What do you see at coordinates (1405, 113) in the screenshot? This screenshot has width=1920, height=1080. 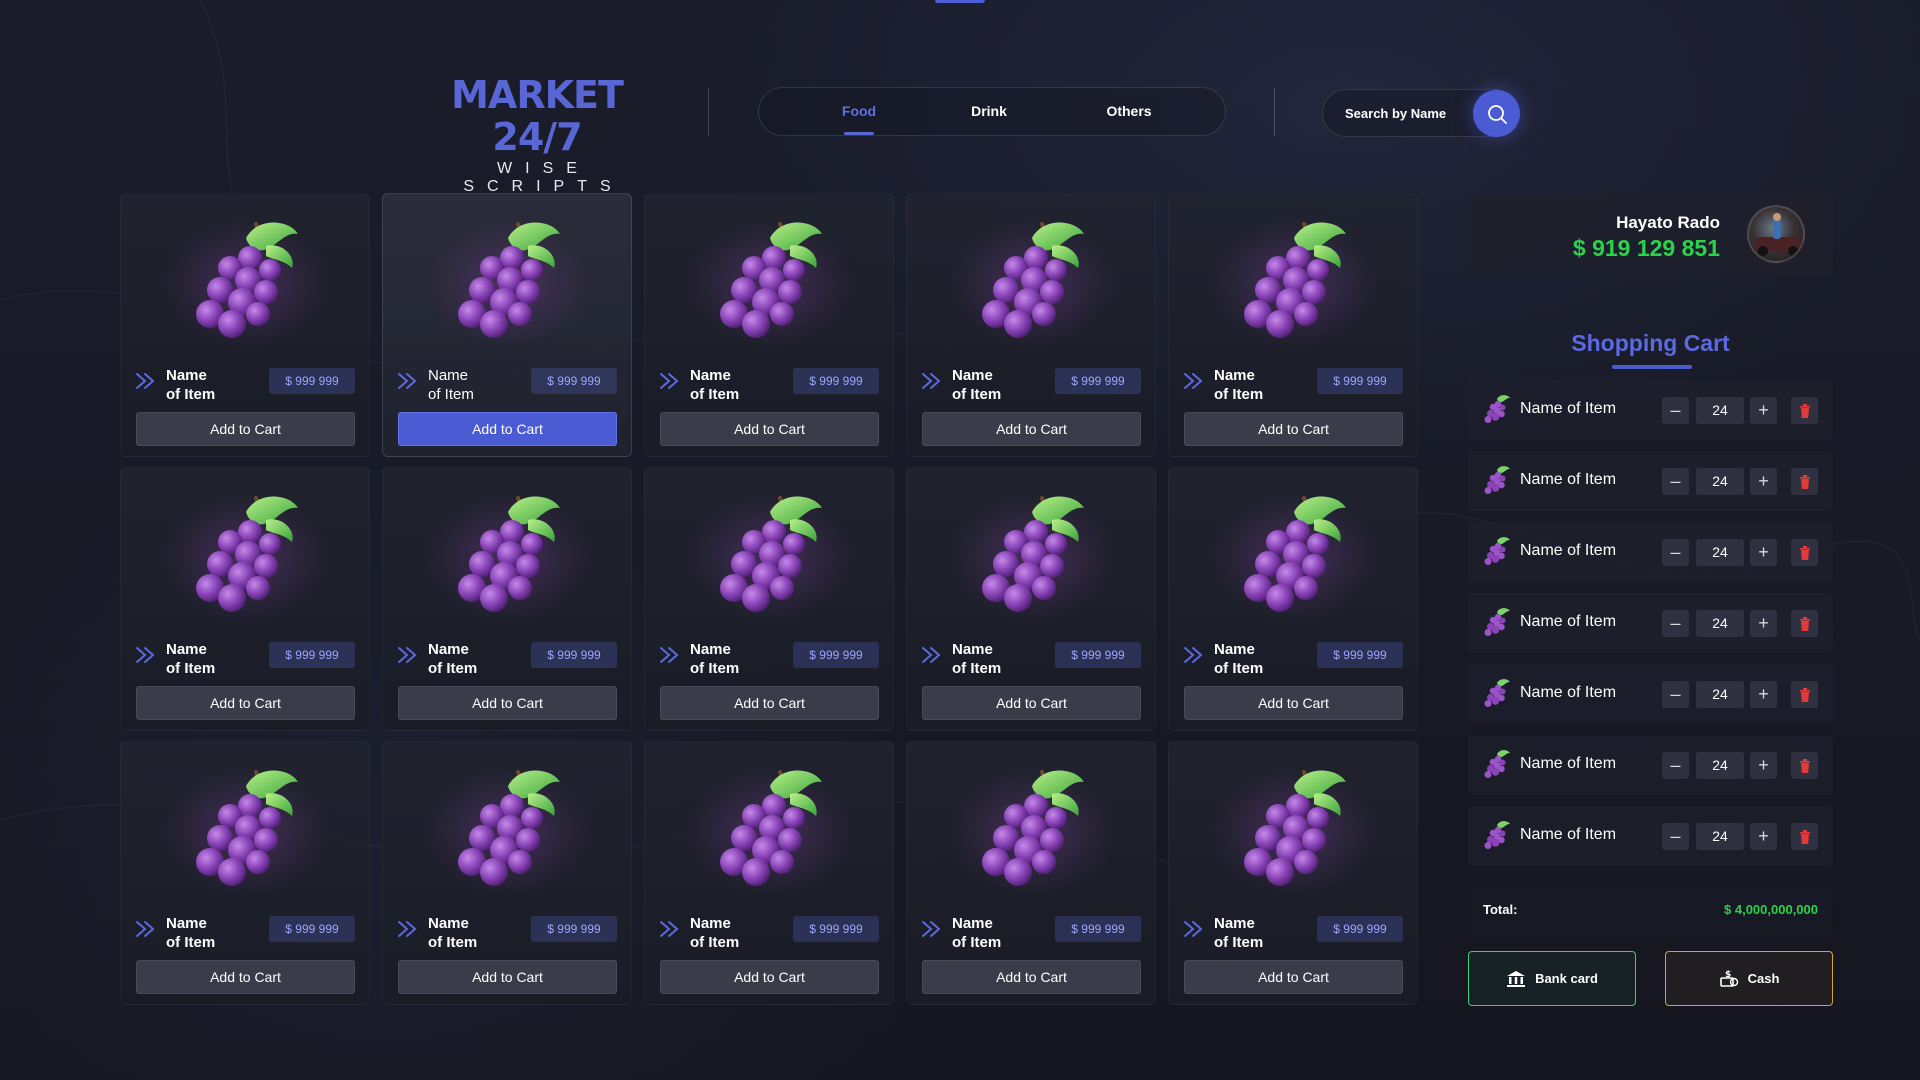 I see `search-input` at bounding box center [1405, 113].